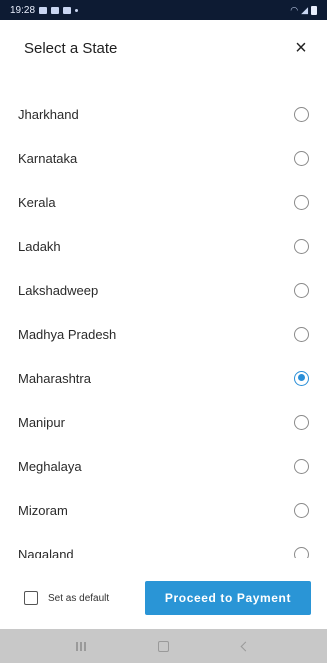  I want to click on status-bar: 19:28 ◠ ◢, so click(163, 10).